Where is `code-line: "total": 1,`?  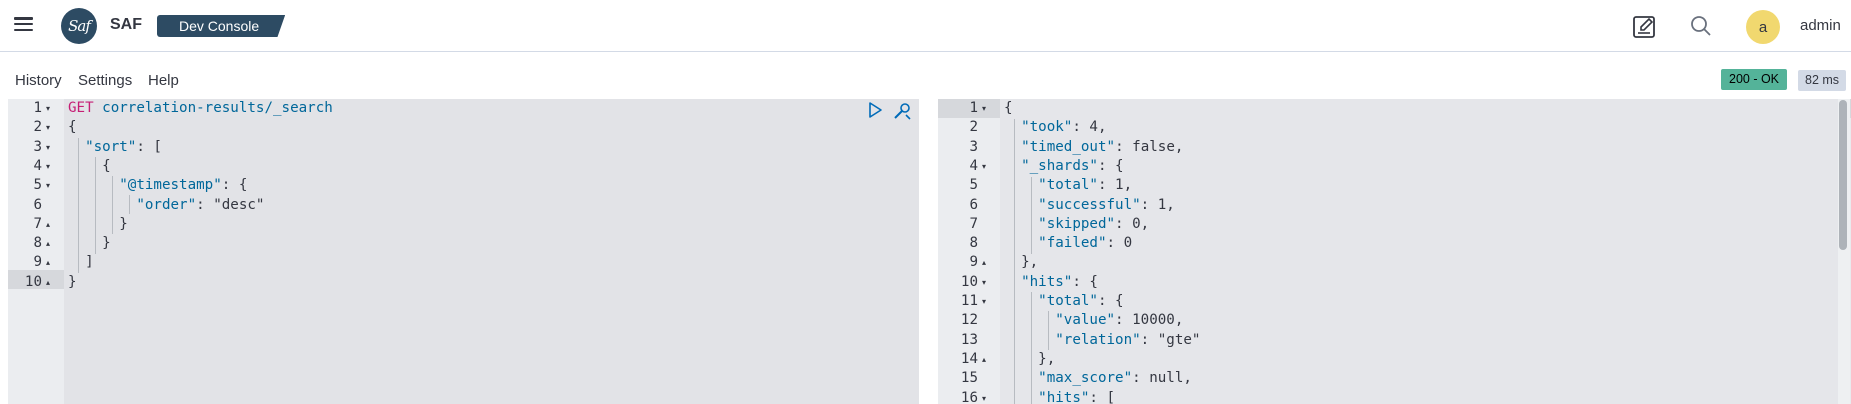
code-line: "total": 1, is located at coordinates (1085, 185).